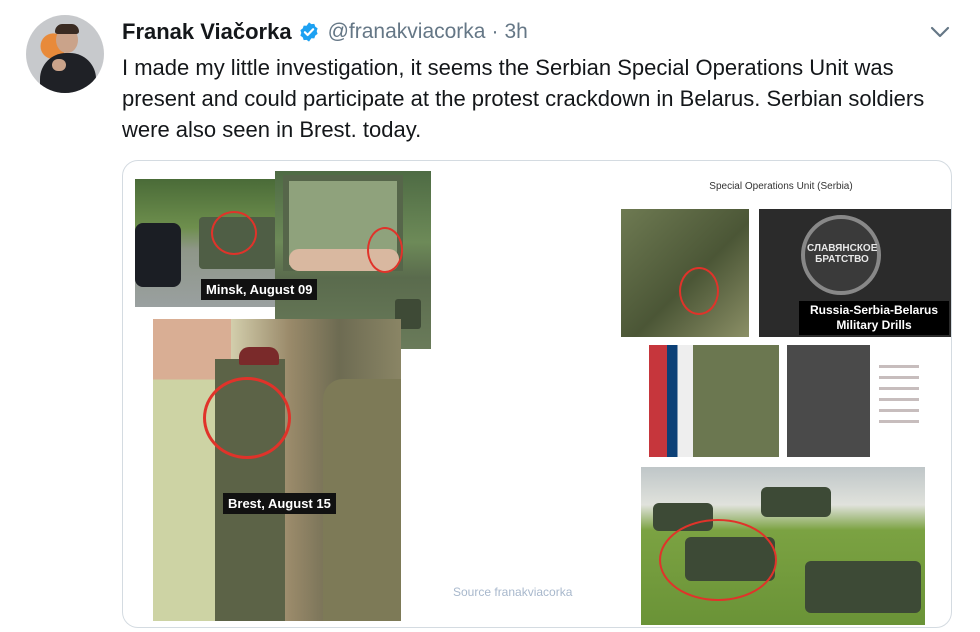 This screenshot has width=980, height=632. What do you see at coordinates (714, 401) in the screenshot?
I see `flag-soldier-photo` at bounding box center [714, 401].